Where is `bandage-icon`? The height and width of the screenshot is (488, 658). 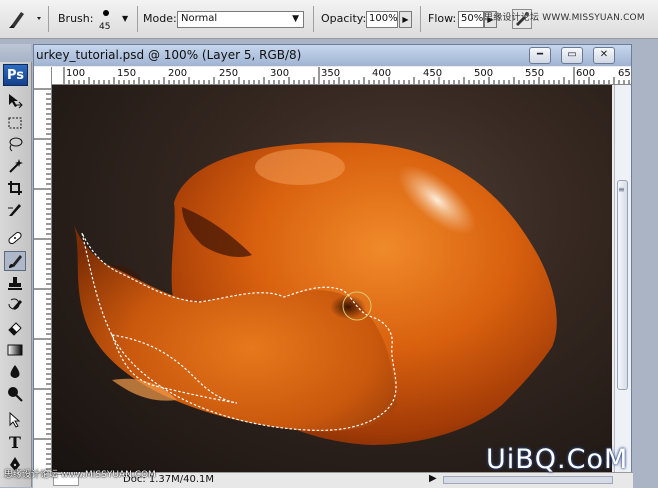
bandage-icon is located at coordinates (15, 238).